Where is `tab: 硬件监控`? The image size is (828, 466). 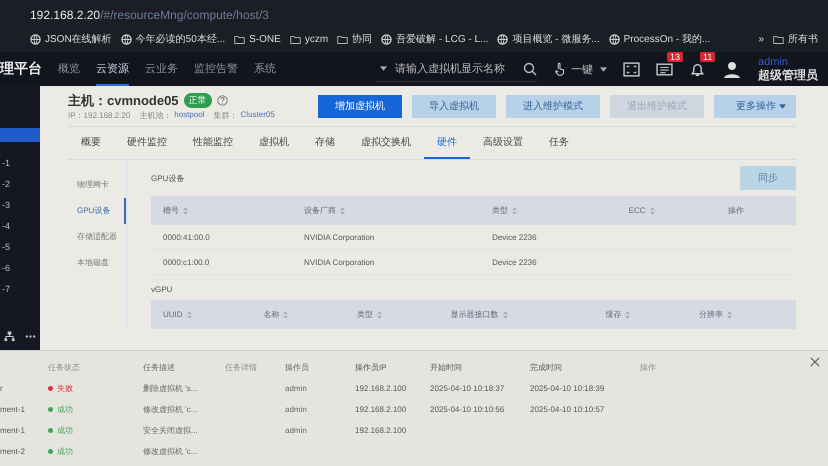
tab: 硬件监控 is located at coordinates (147, 143).